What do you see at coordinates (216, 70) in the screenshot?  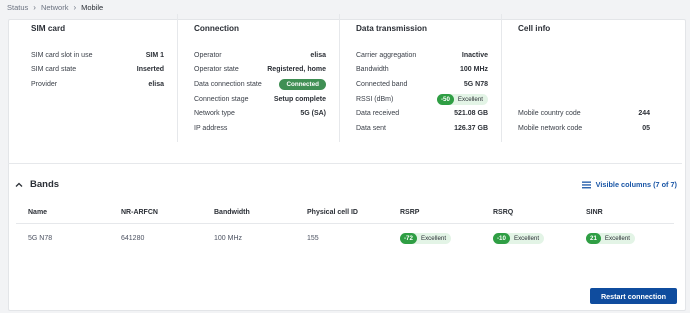 I see `info-key: Operator state` at bounding box center [216, 70].